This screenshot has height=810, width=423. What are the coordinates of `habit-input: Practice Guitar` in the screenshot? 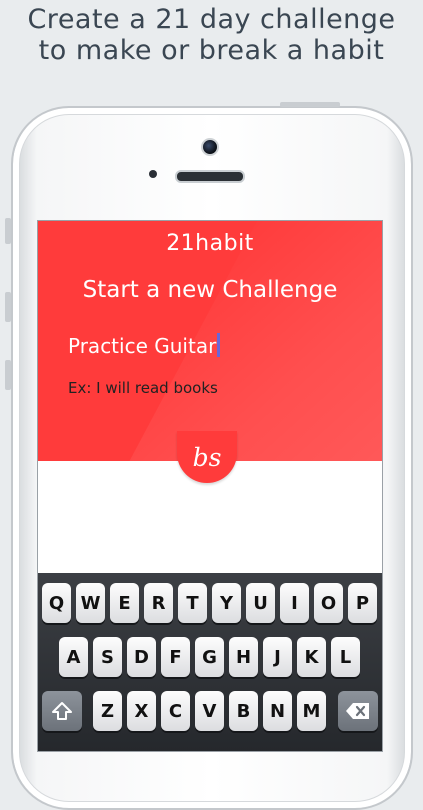 It's located at (203, 349).